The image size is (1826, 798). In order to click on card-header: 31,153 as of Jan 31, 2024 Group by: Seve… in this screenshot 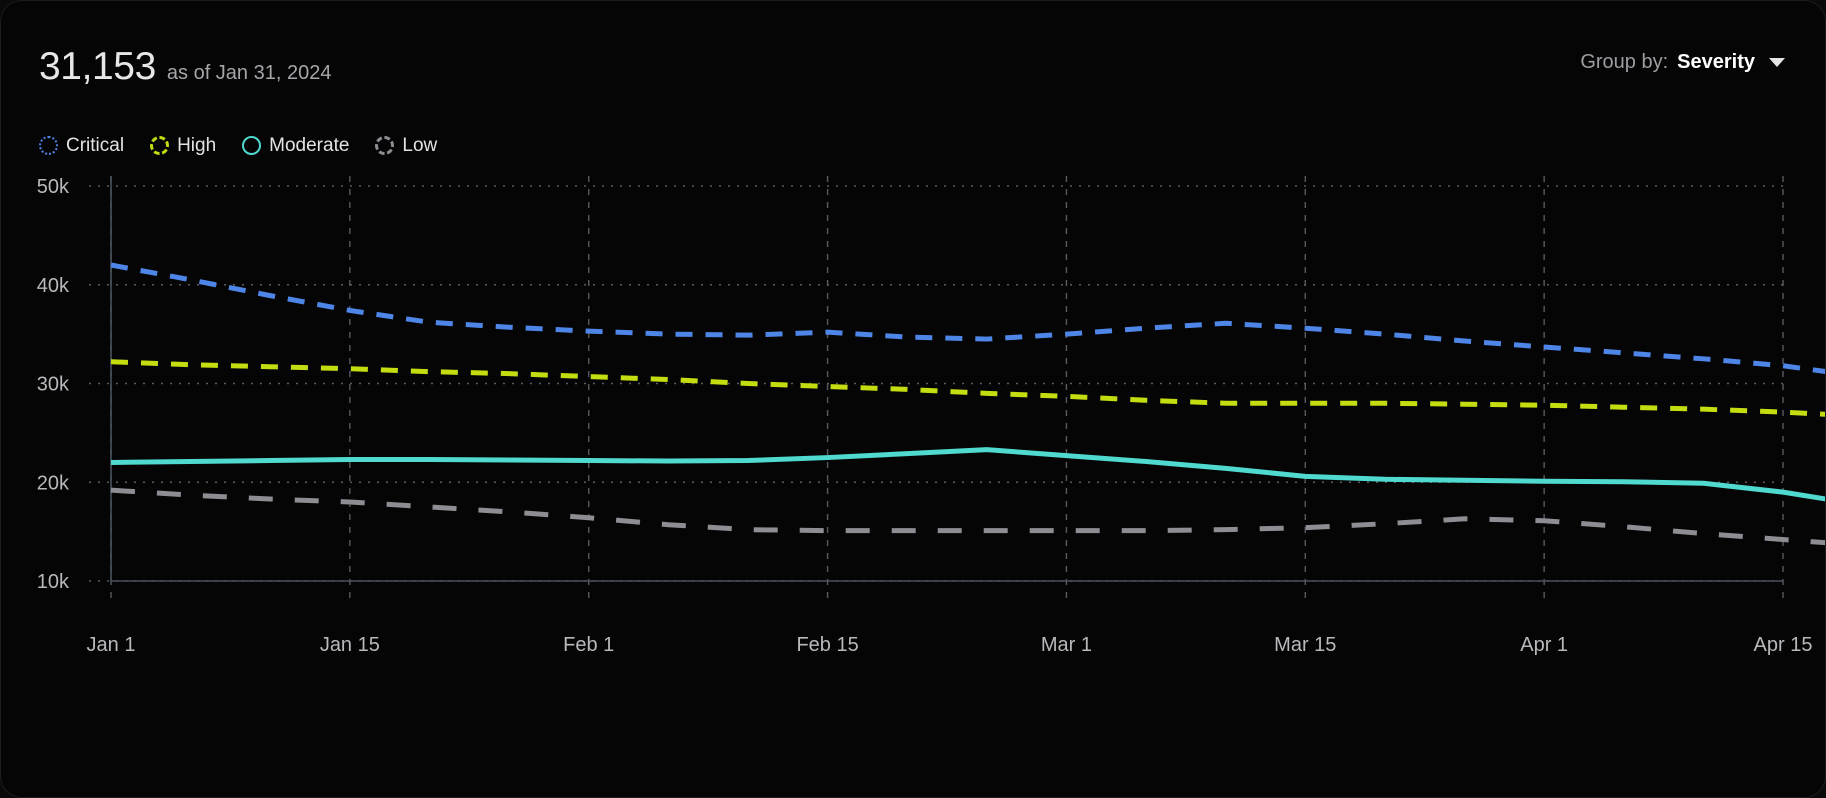, I will do `click(913, 55)`.